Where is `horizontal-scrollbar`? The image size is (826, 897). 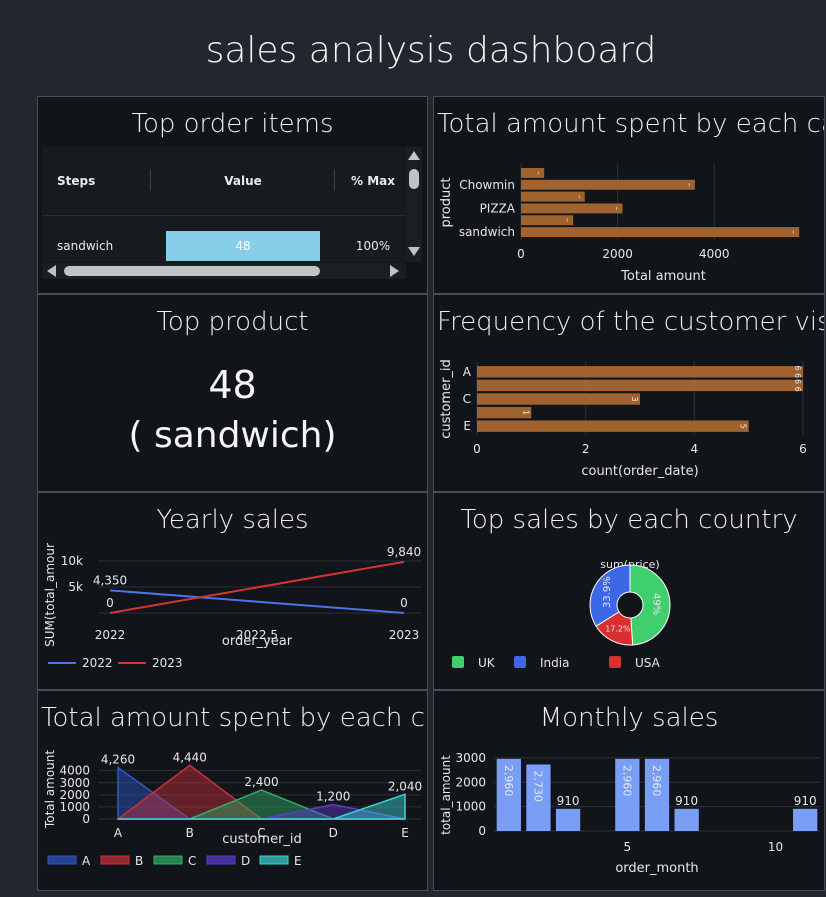 horizontal-scrollbar is located at coordinates (224, 271).